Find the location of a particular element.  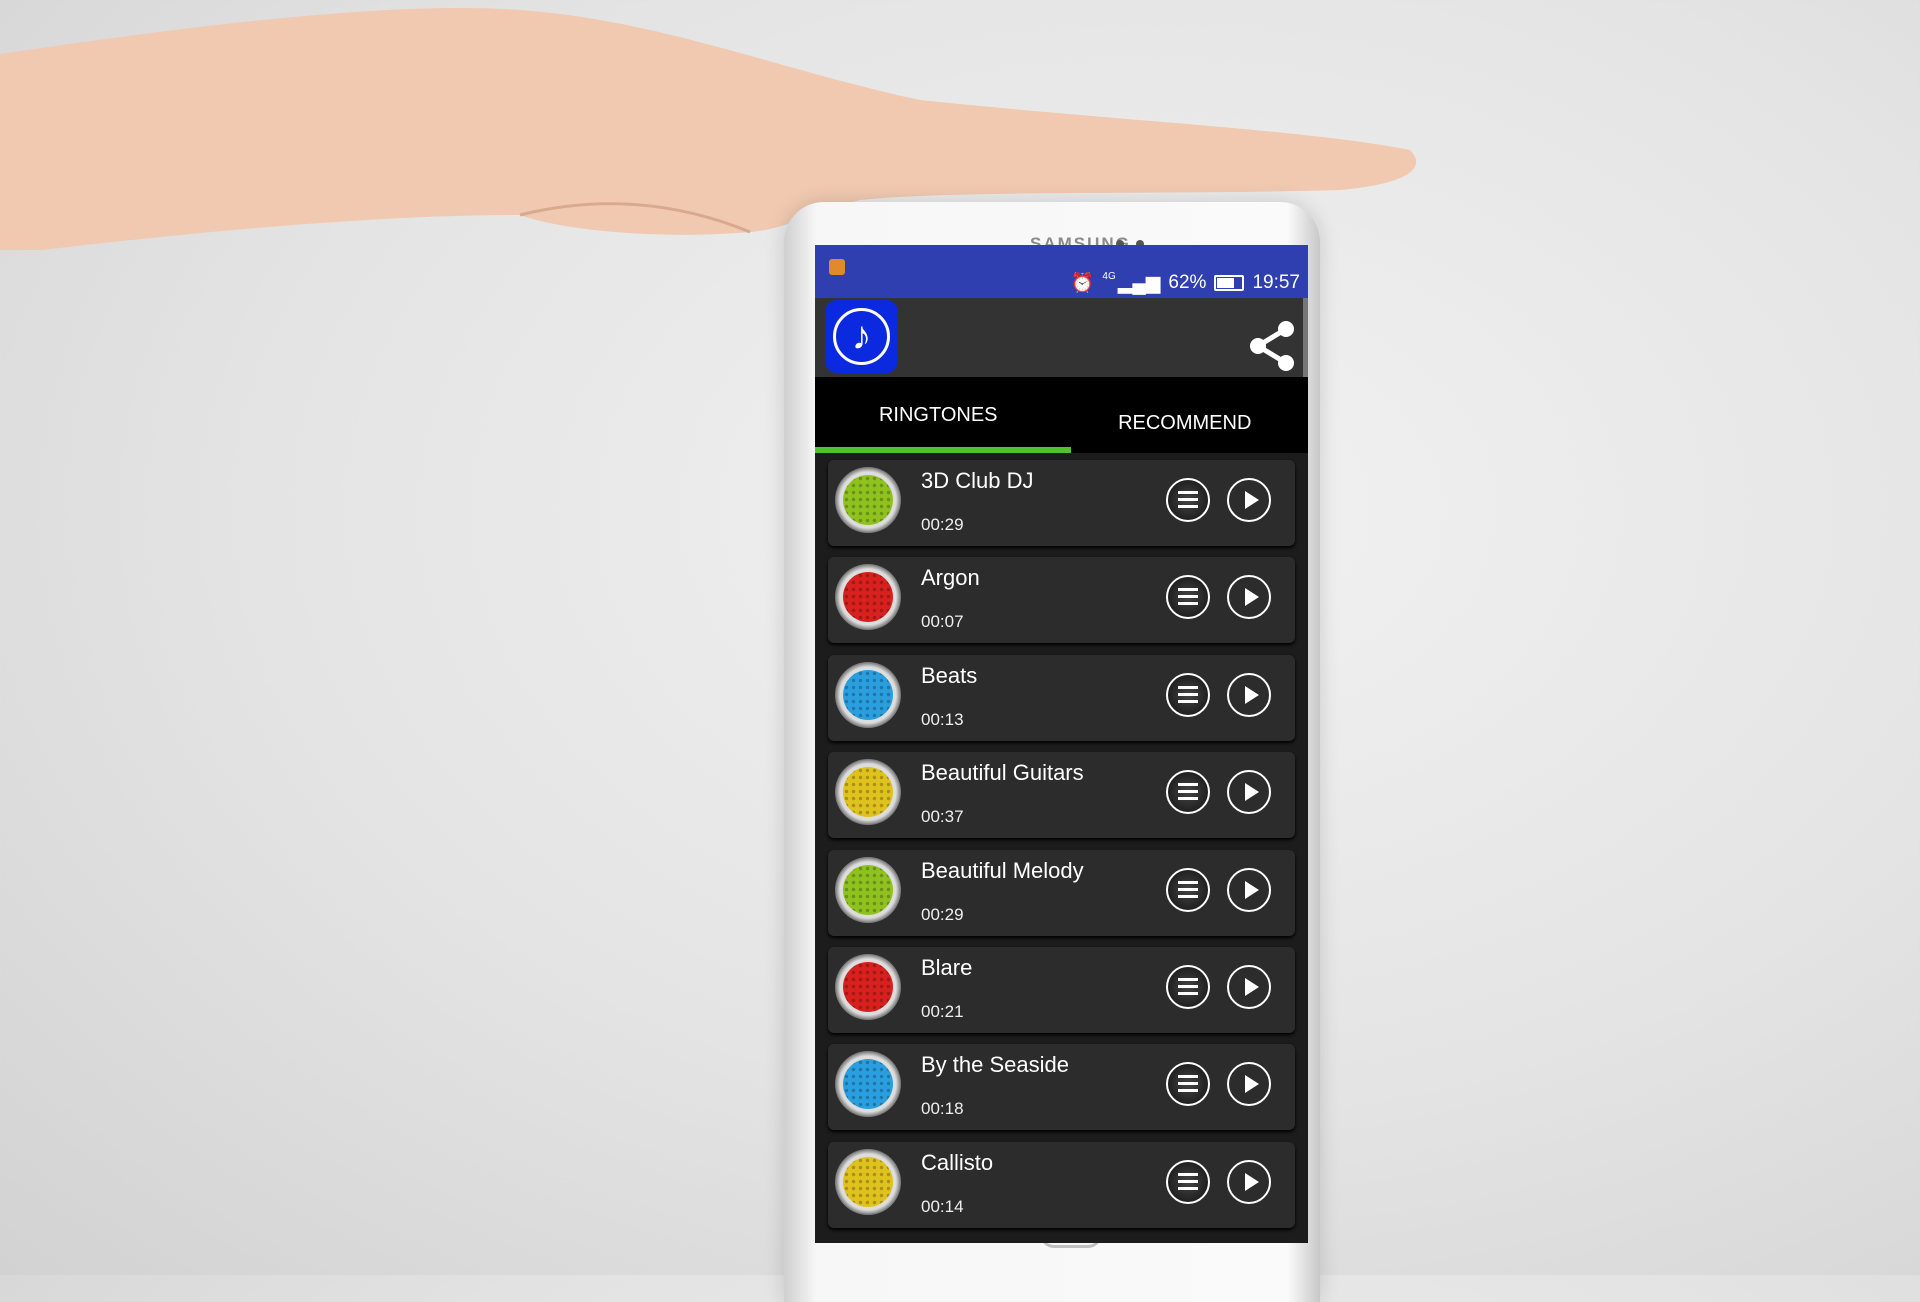

ringtone-row: Argon 00:07 is located at coordinates (1061, 600).